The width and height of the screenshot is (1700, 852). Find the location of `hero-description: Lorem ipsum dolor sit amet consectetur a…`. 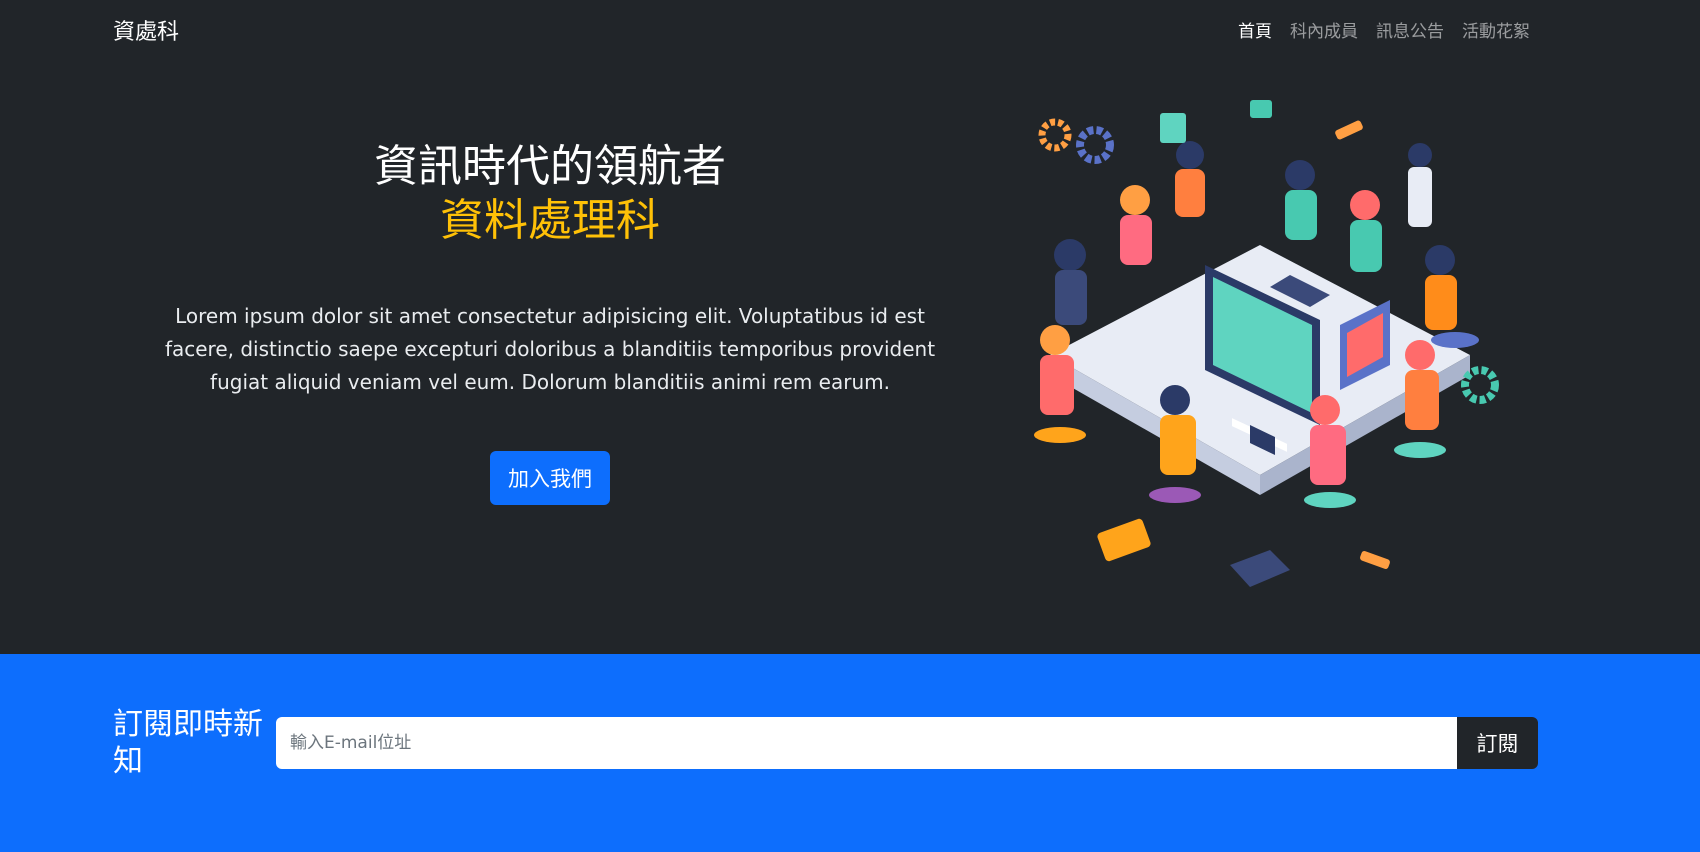

hero-description: Lorem ipsum dolor sit amet consectetur a… is located at coordinates (550, 349).